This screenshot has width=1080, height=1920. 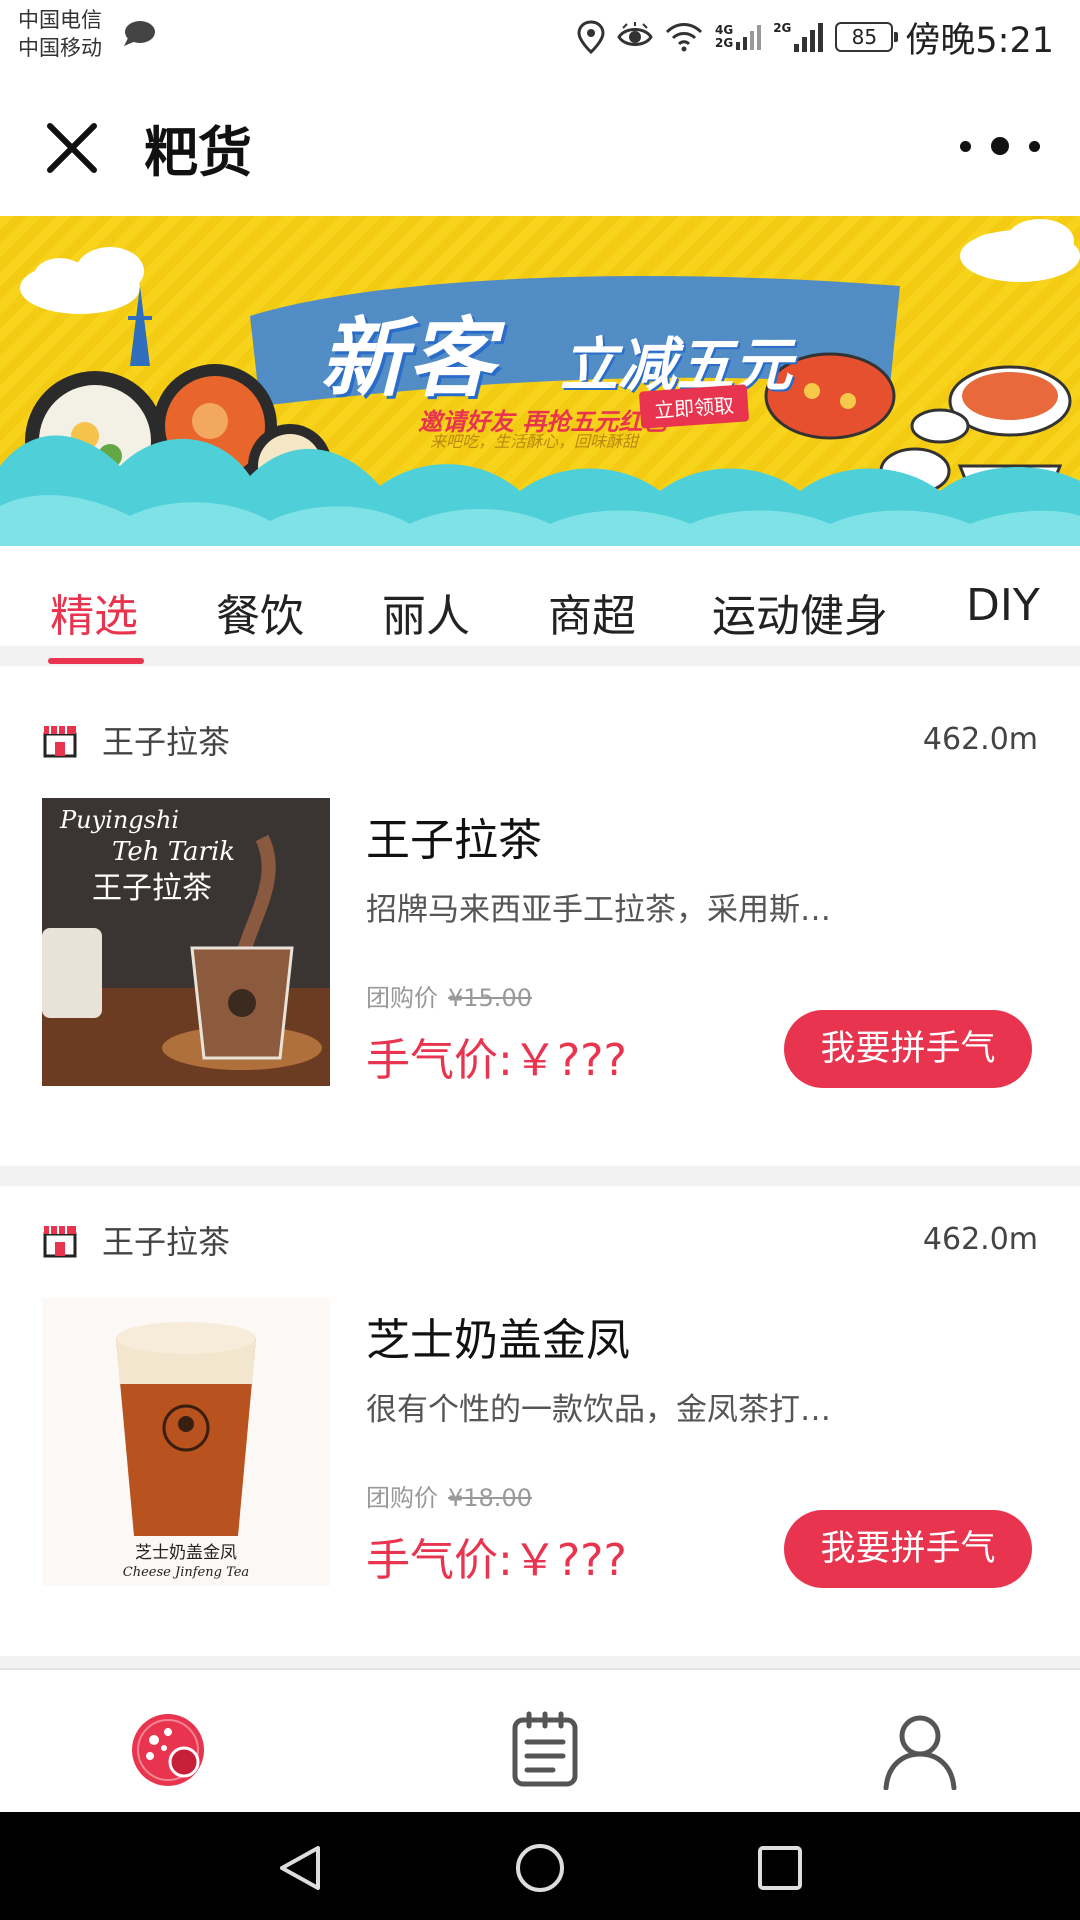 I want to click on title-bar: 粑货, so click(x=540, y=144).